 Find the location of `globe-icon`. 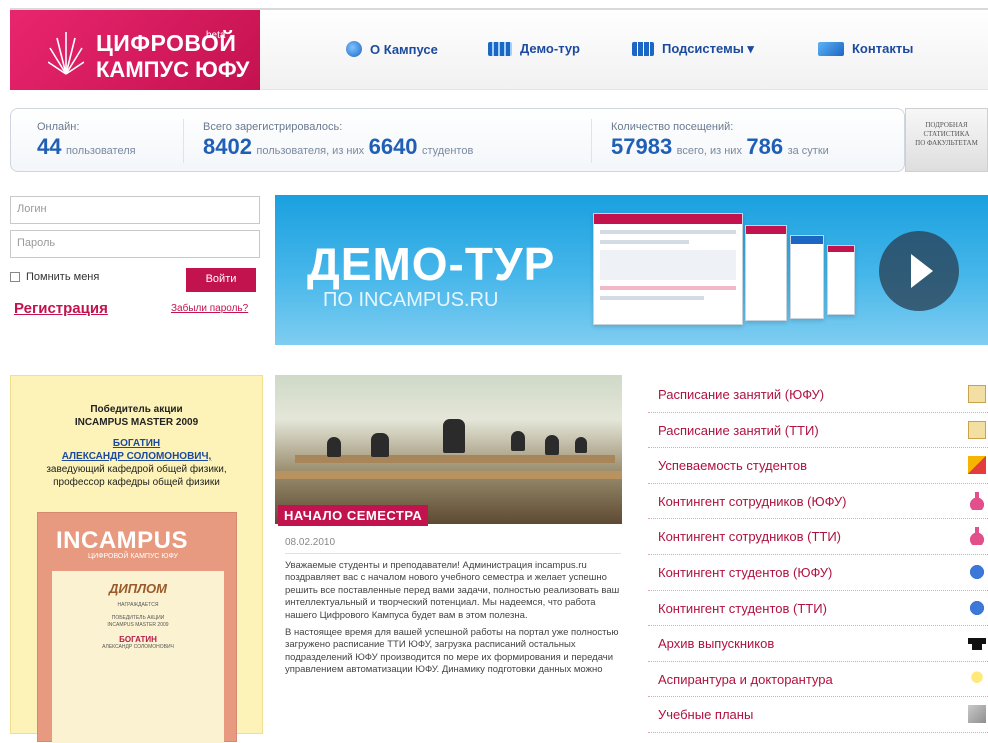

globe-icon is located at coordinates (354, 49).